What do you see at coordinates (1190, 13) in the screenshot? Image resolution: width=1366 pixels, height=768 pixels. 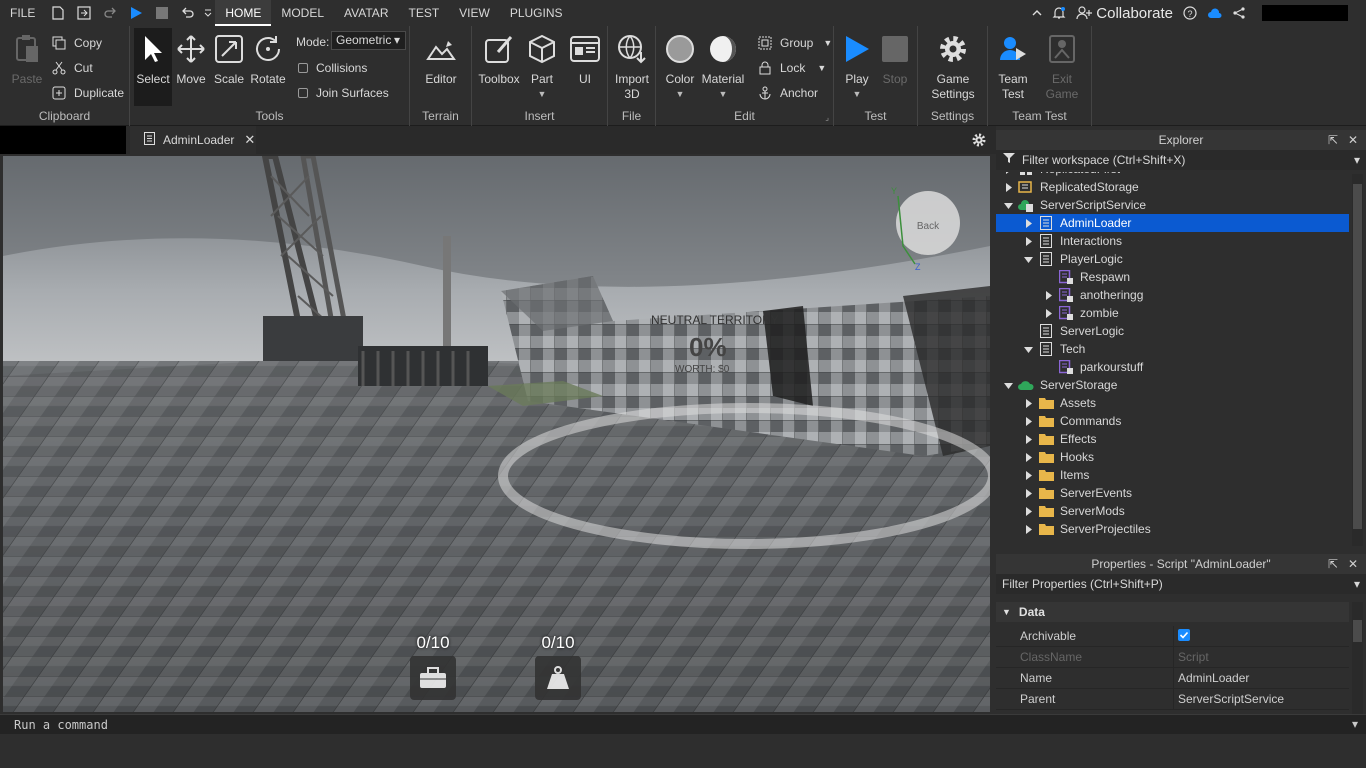 I see `help-icon: ?` at bounding box center [1190, 13].